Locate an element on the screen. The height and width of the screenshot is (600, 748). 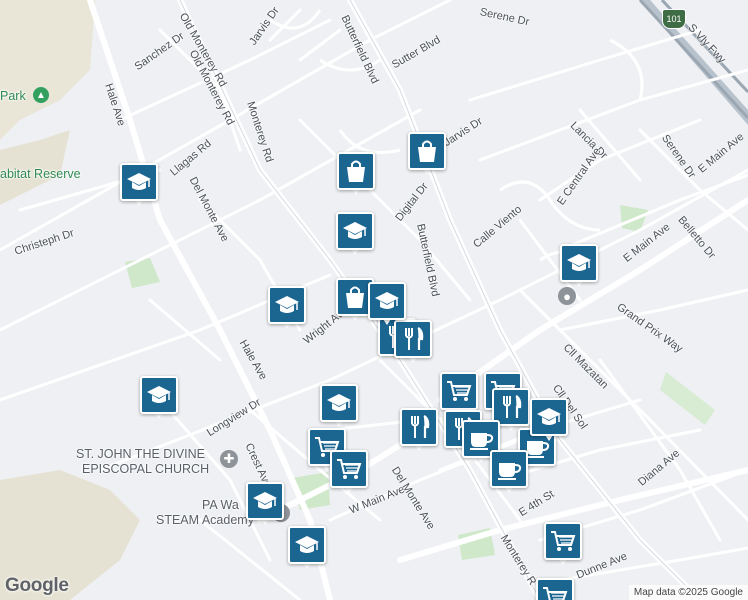
map-attribution: Map data ©2025 Google is located at coordinates (688, 592).